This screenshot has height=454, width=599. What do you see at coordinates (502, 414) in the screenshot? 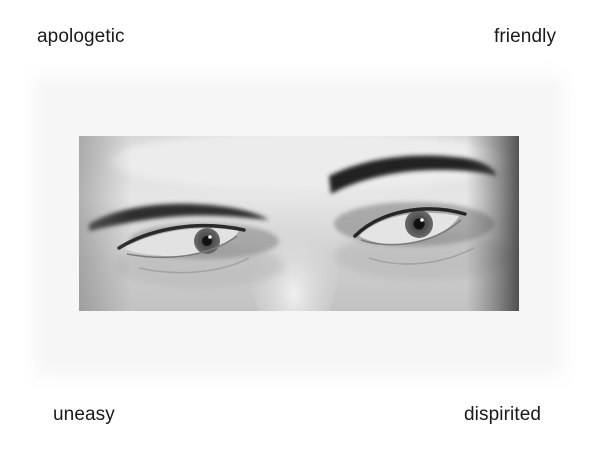
I see `emotion-option-bottom-right: dispirited` at bounding box center [502, 414].